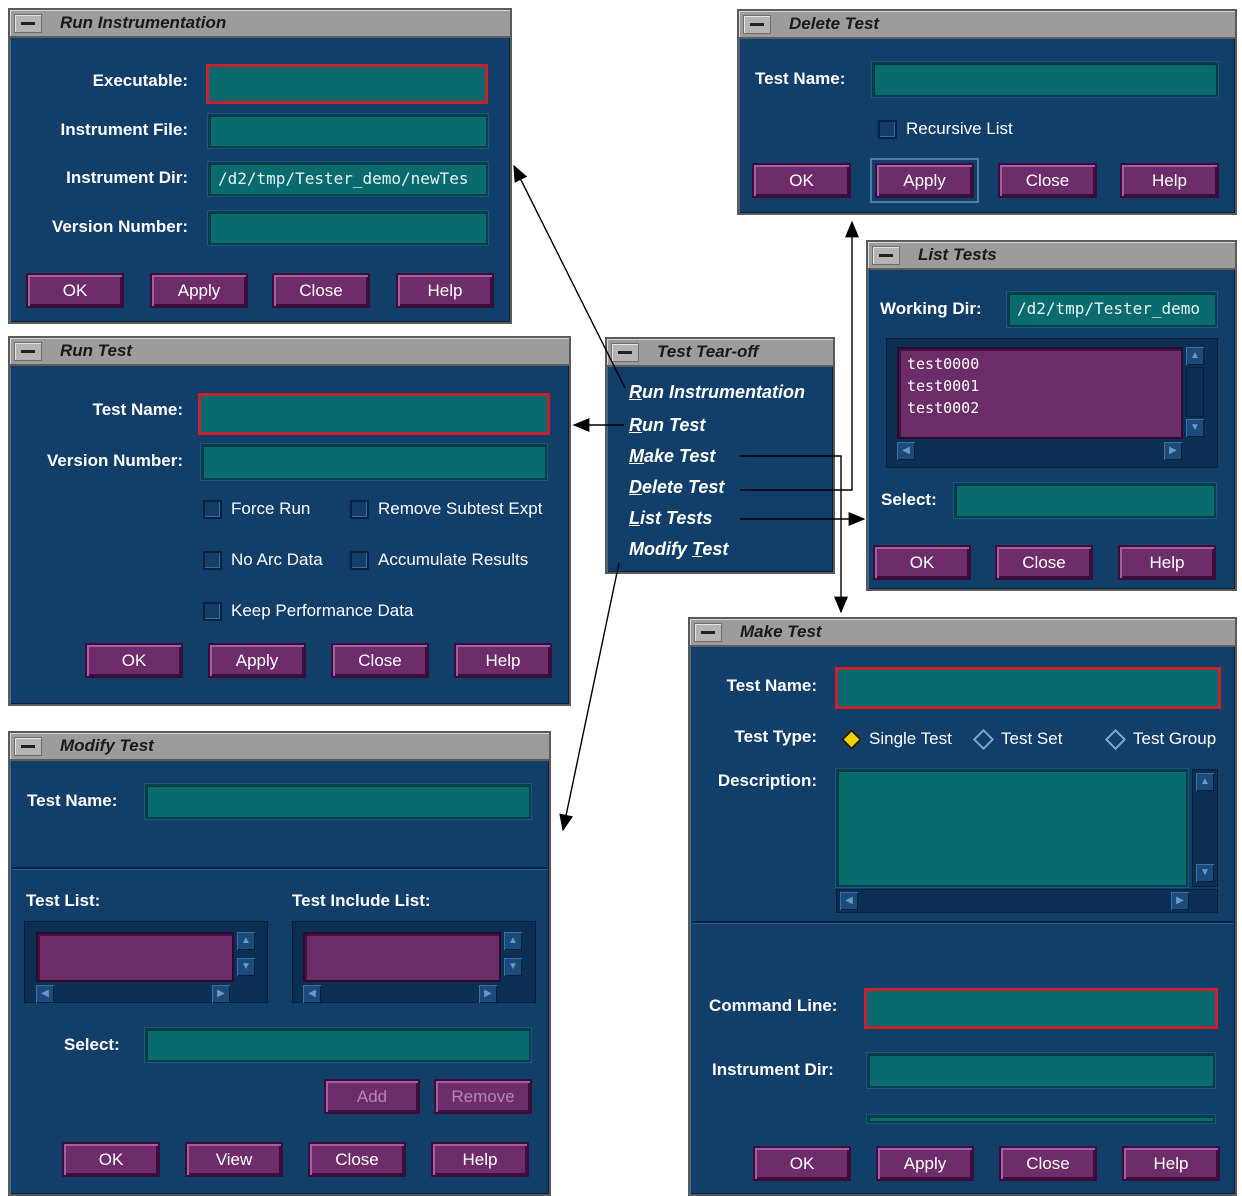 The image size is (1242, 1196). What do you see at coordinates (672, 456) in the screenshot?
I see `menu-item-make-test: Make Test` at bounding box center [672, 456].